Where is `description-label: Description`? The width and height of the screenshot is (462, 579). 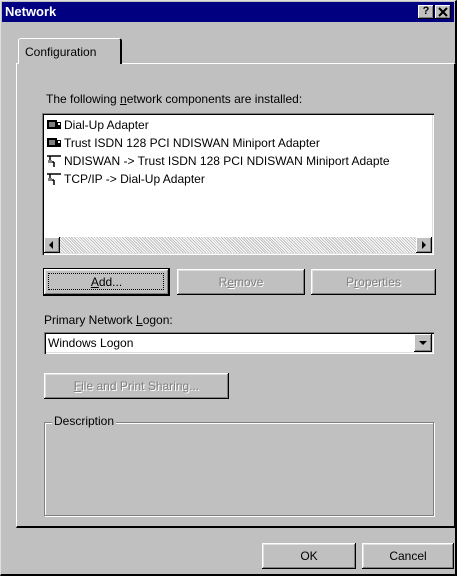
description-label: Description is located at coordinates (84, 421).